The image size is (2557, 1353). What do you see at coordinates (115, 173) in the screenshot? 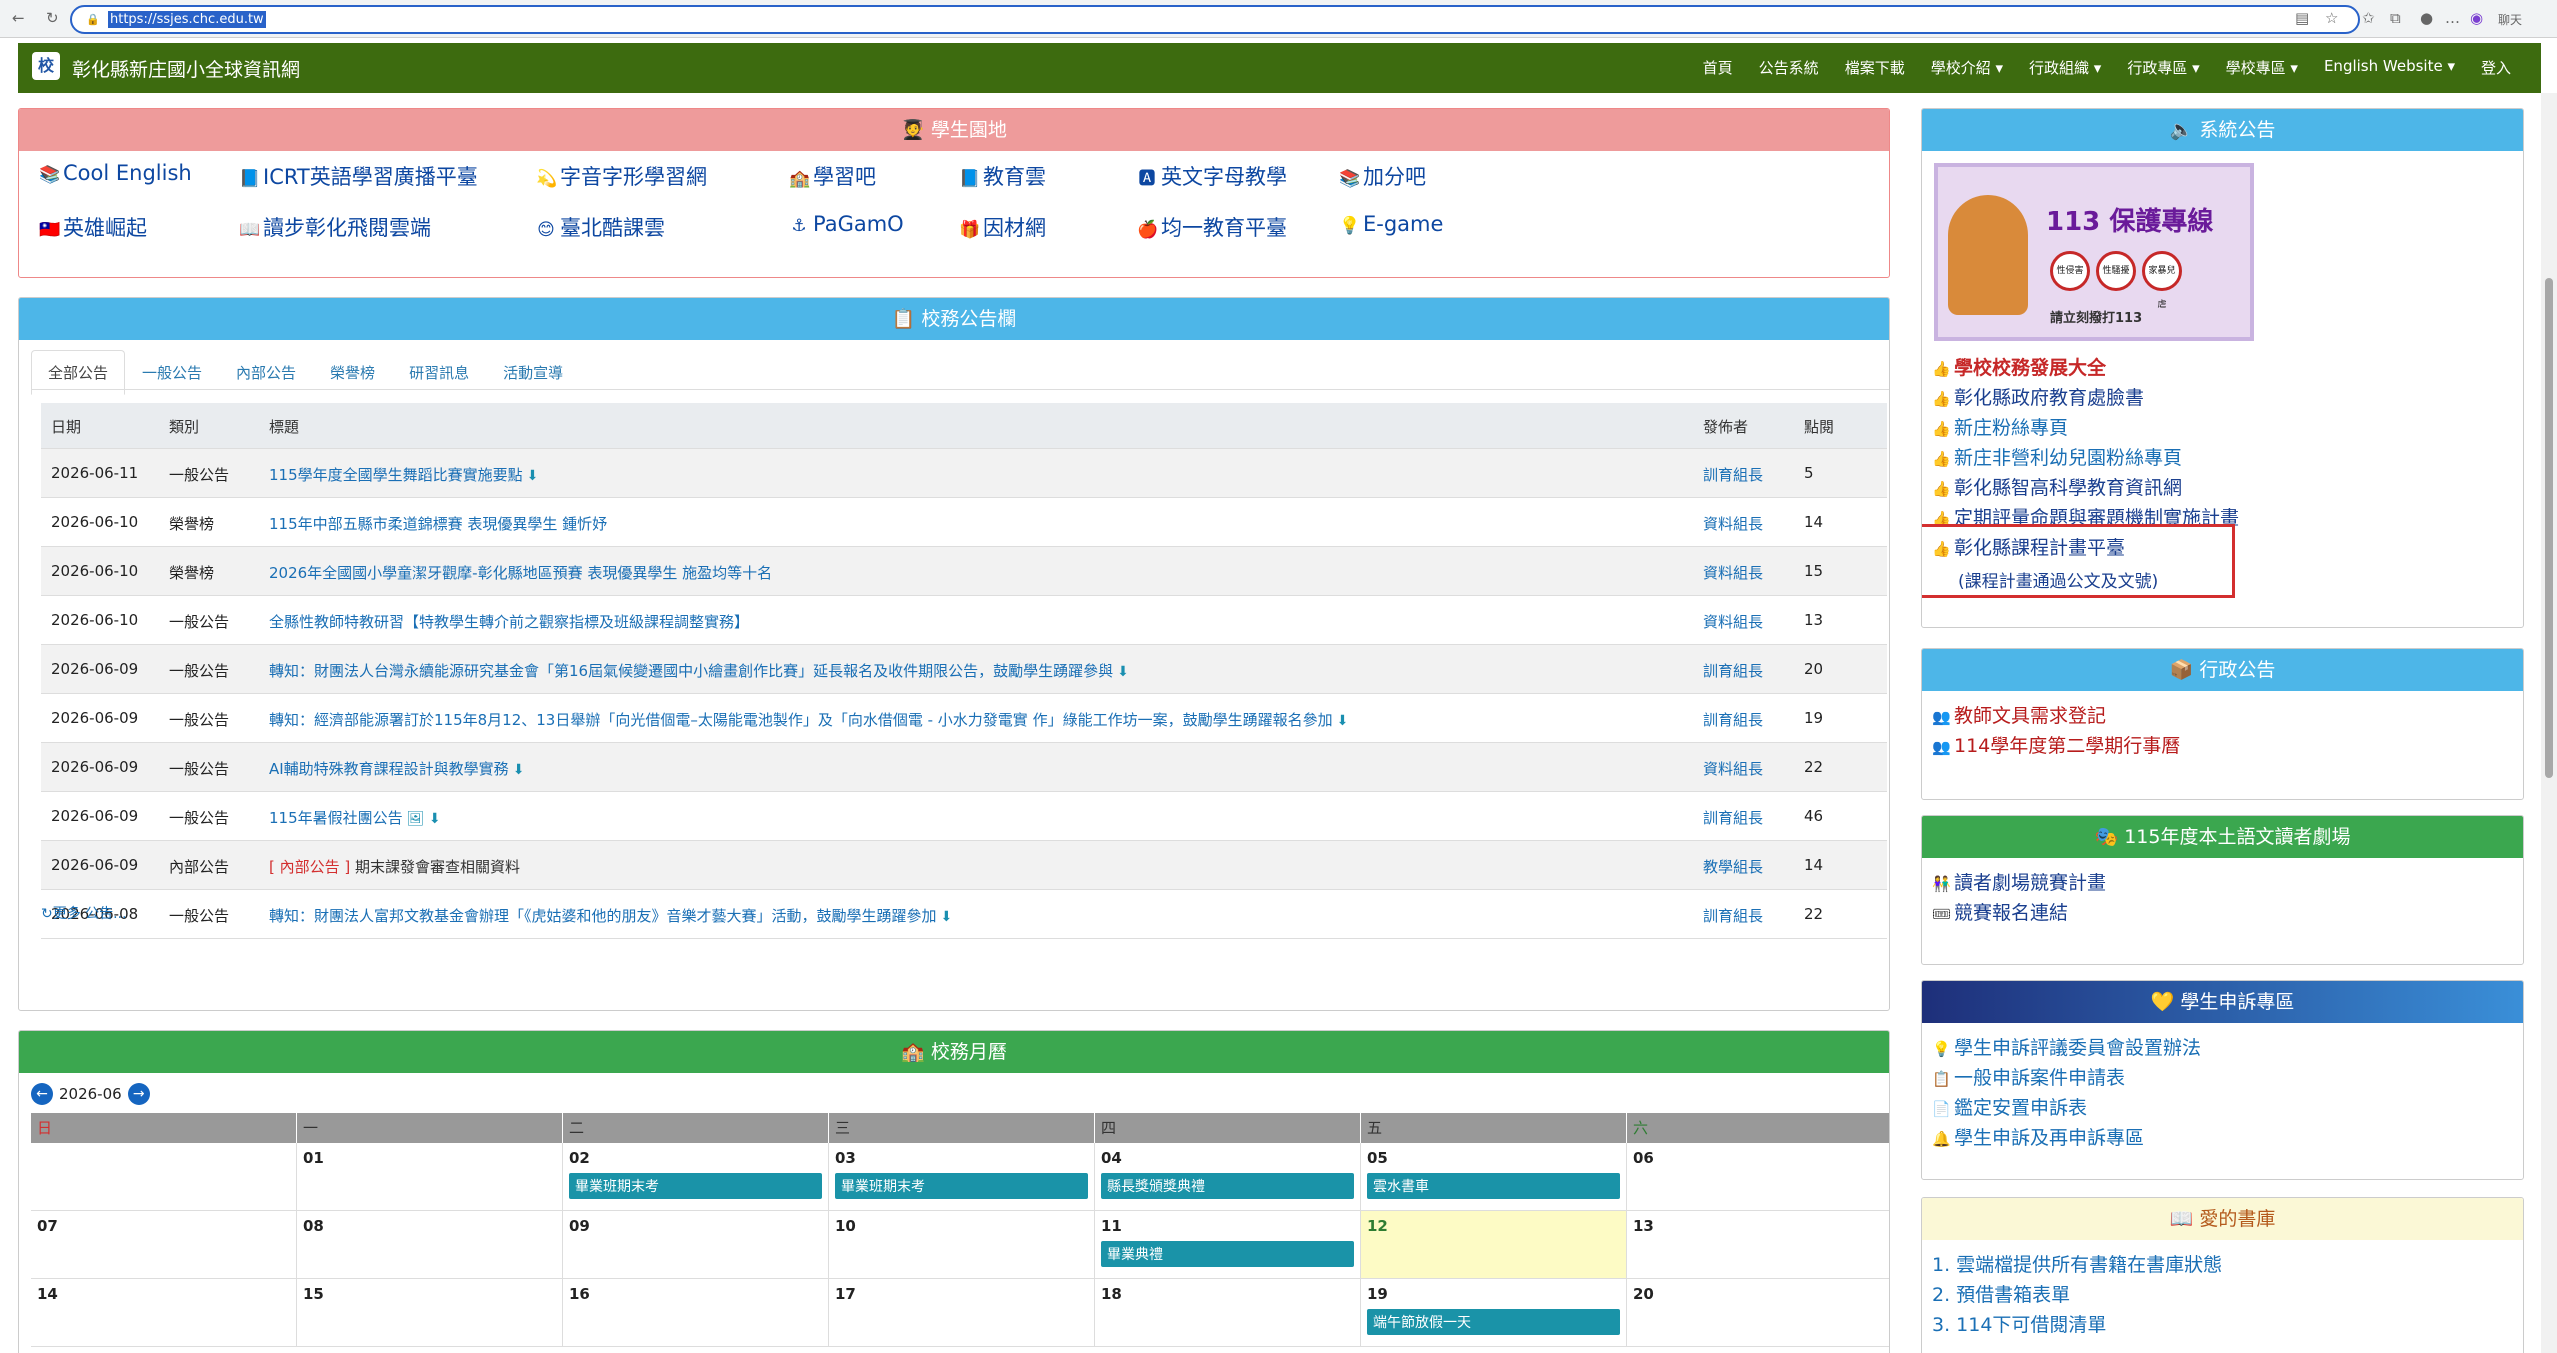
I see `student-link: 📚 Cool English` at bounding box center [115, 173].